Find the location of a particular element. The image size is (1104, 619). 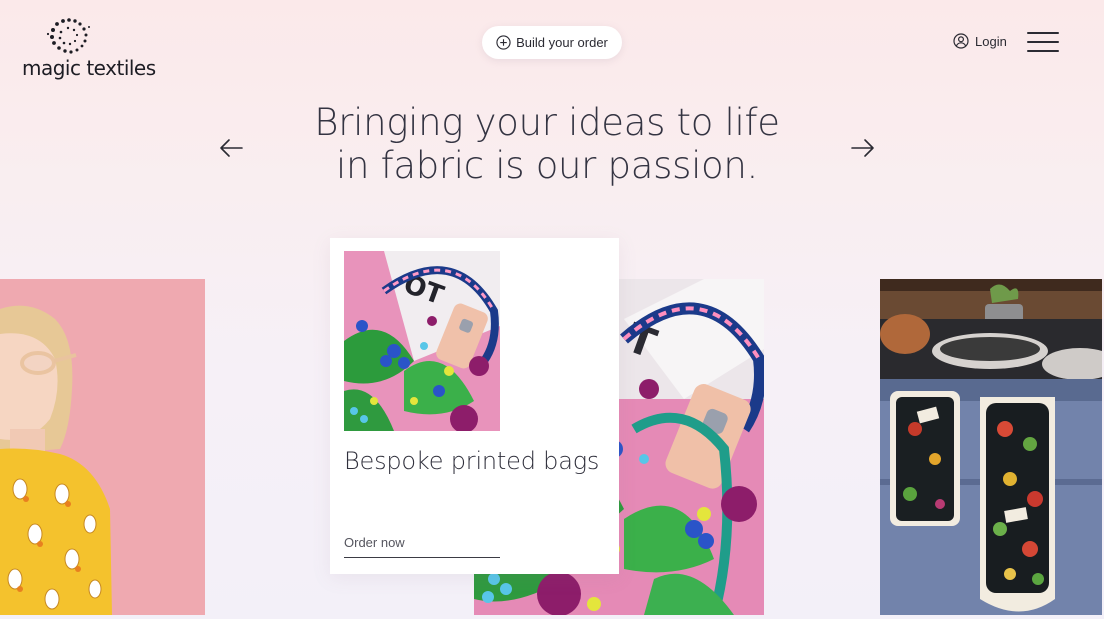

featured-product-card: OT Bespoke printed bags Order now is located at coordinates (474, 406).